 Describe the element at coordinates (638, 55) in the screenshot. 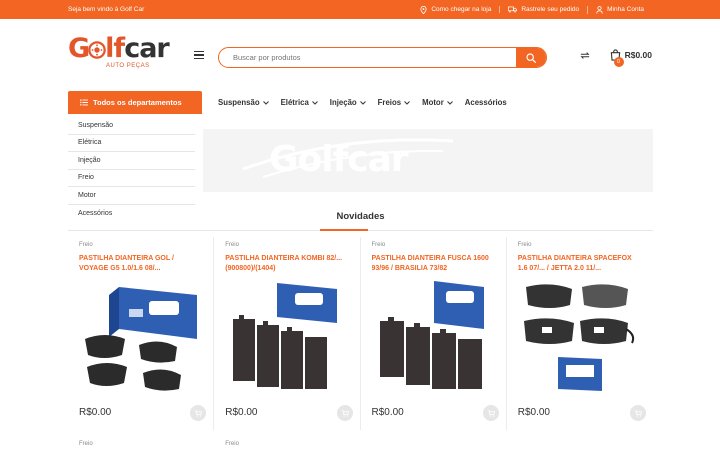

I see `cart-total: R$0.00` at that location.